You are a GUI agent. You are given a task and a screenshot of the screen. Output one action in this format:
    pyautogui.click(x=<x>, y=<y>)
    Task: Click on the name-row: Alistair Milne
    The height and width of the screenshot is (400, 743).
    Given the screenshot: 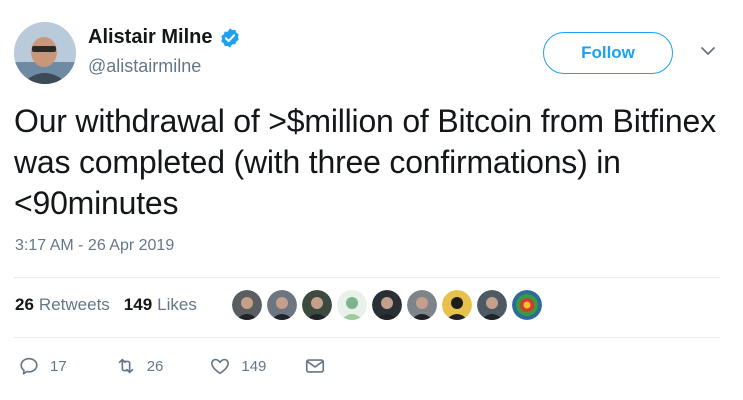 What is the action you would take?
    pyautogui.click(x=164, y=37)
    